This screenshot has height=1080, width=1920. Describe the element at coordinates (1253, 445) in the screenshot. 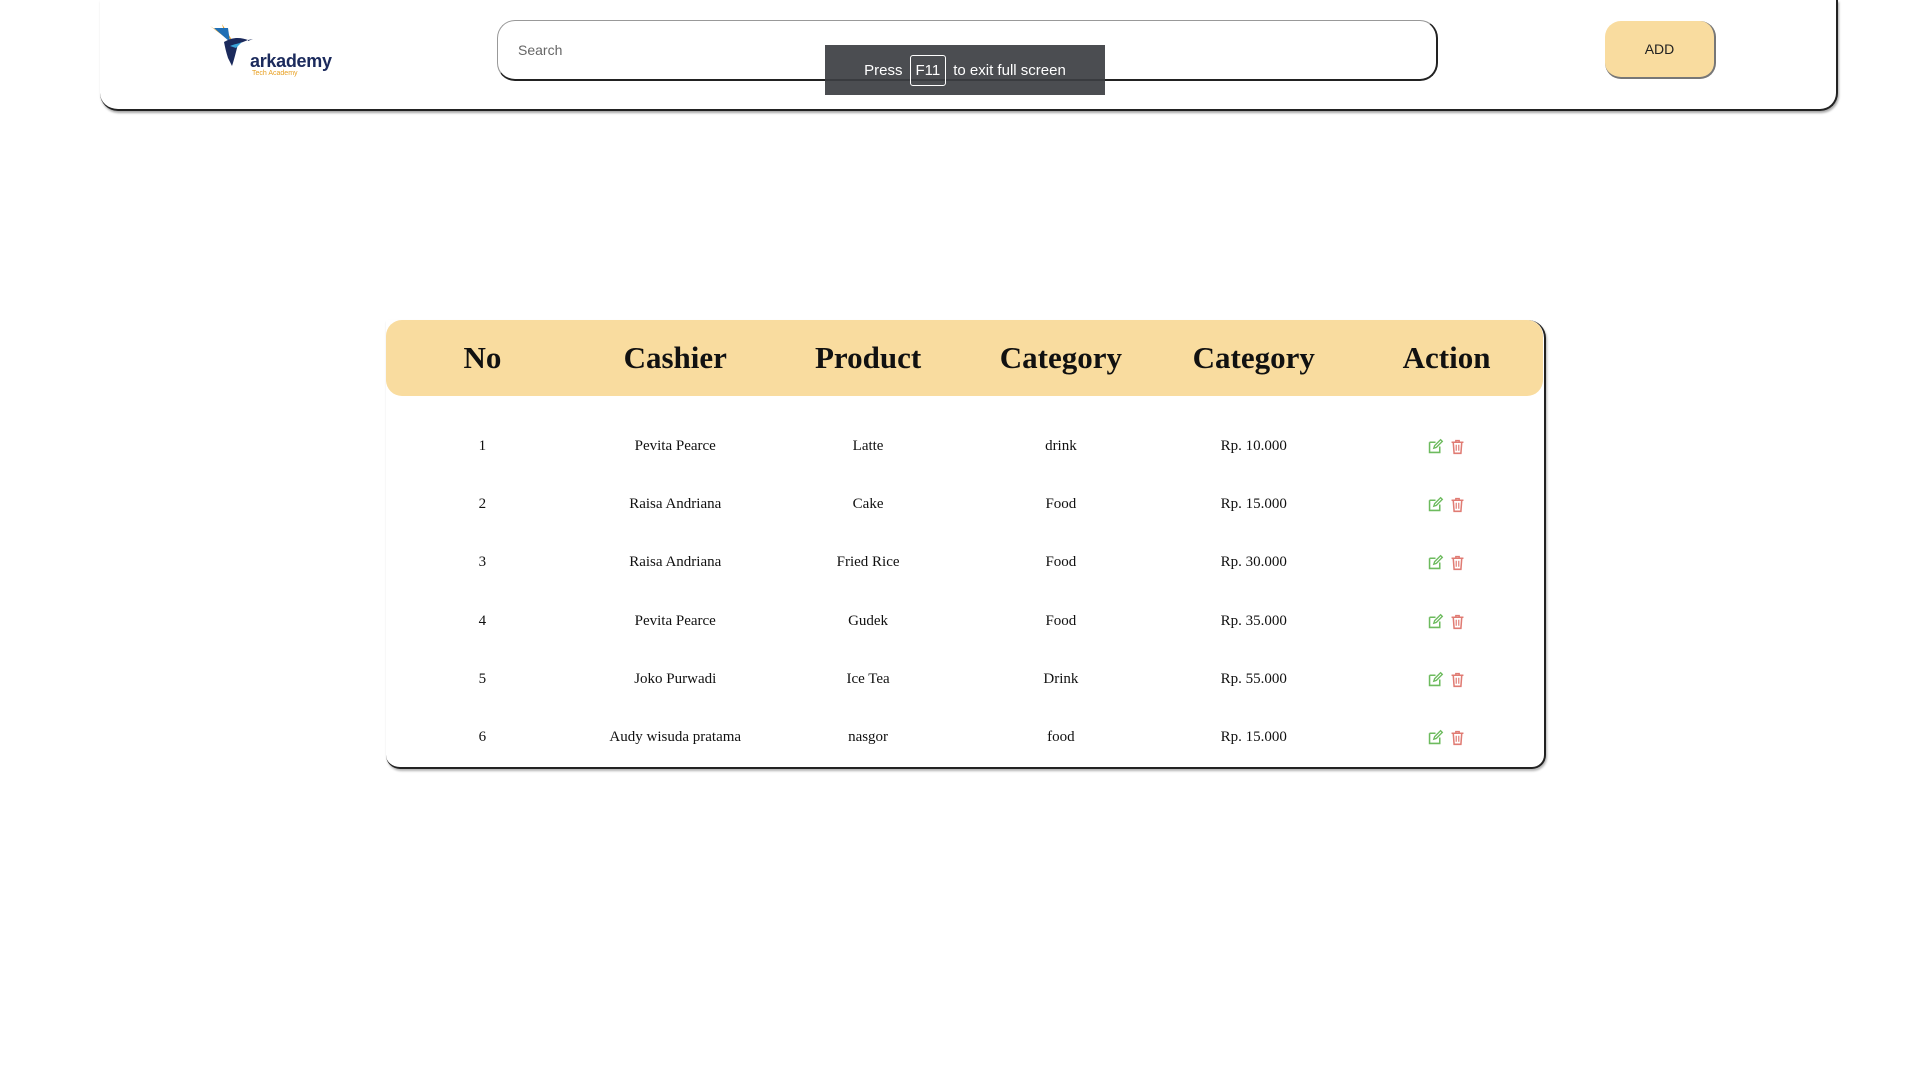

I see `cell-price: Rp. 10.000` at that location.